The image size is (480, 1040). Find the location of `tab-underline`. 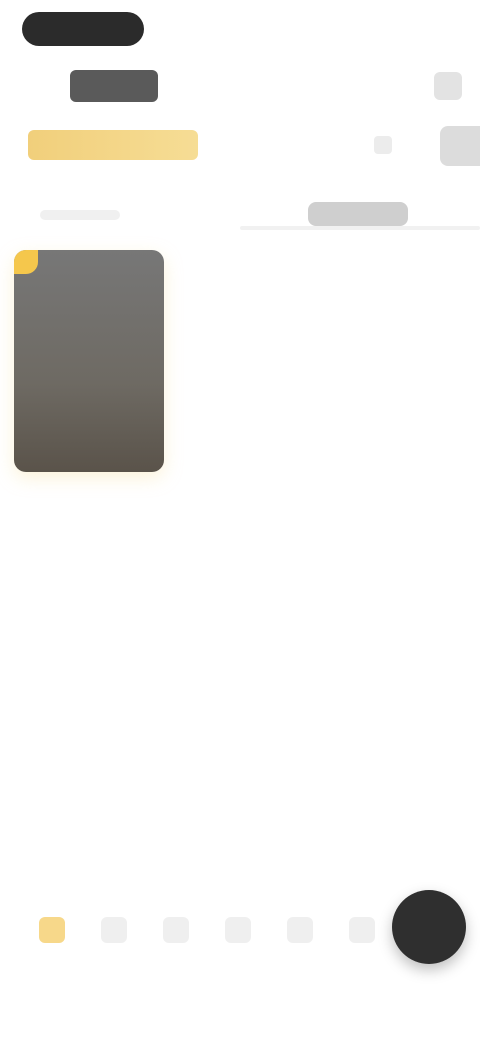

tab-underline is located at coordinates (360, 228).